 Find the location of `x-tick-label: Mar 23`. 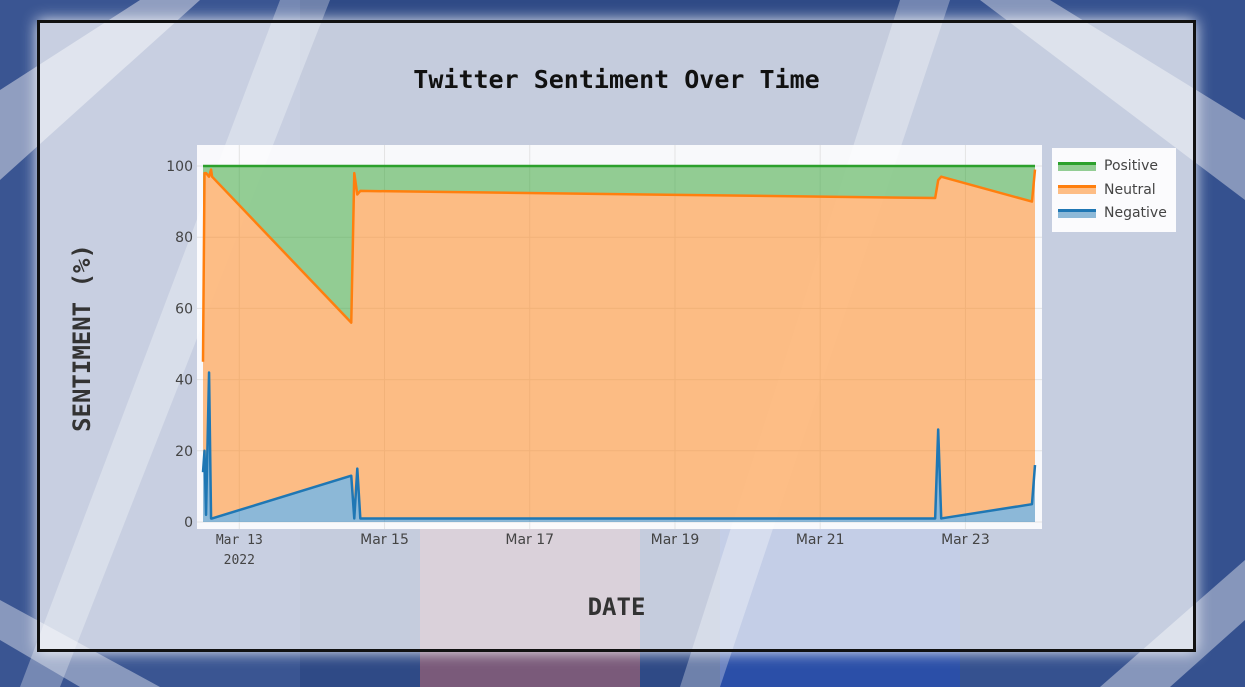

x-tick-label: Mar 23 is located at coordinates (965, 540).